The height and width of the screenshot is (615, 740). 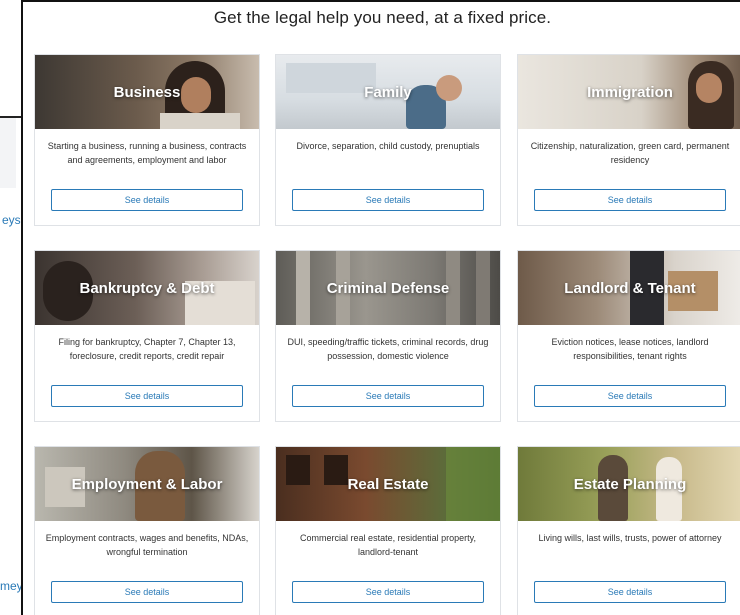 I want to click on estate-planning-photo: Estate Planning, so click(x=629, y=484).